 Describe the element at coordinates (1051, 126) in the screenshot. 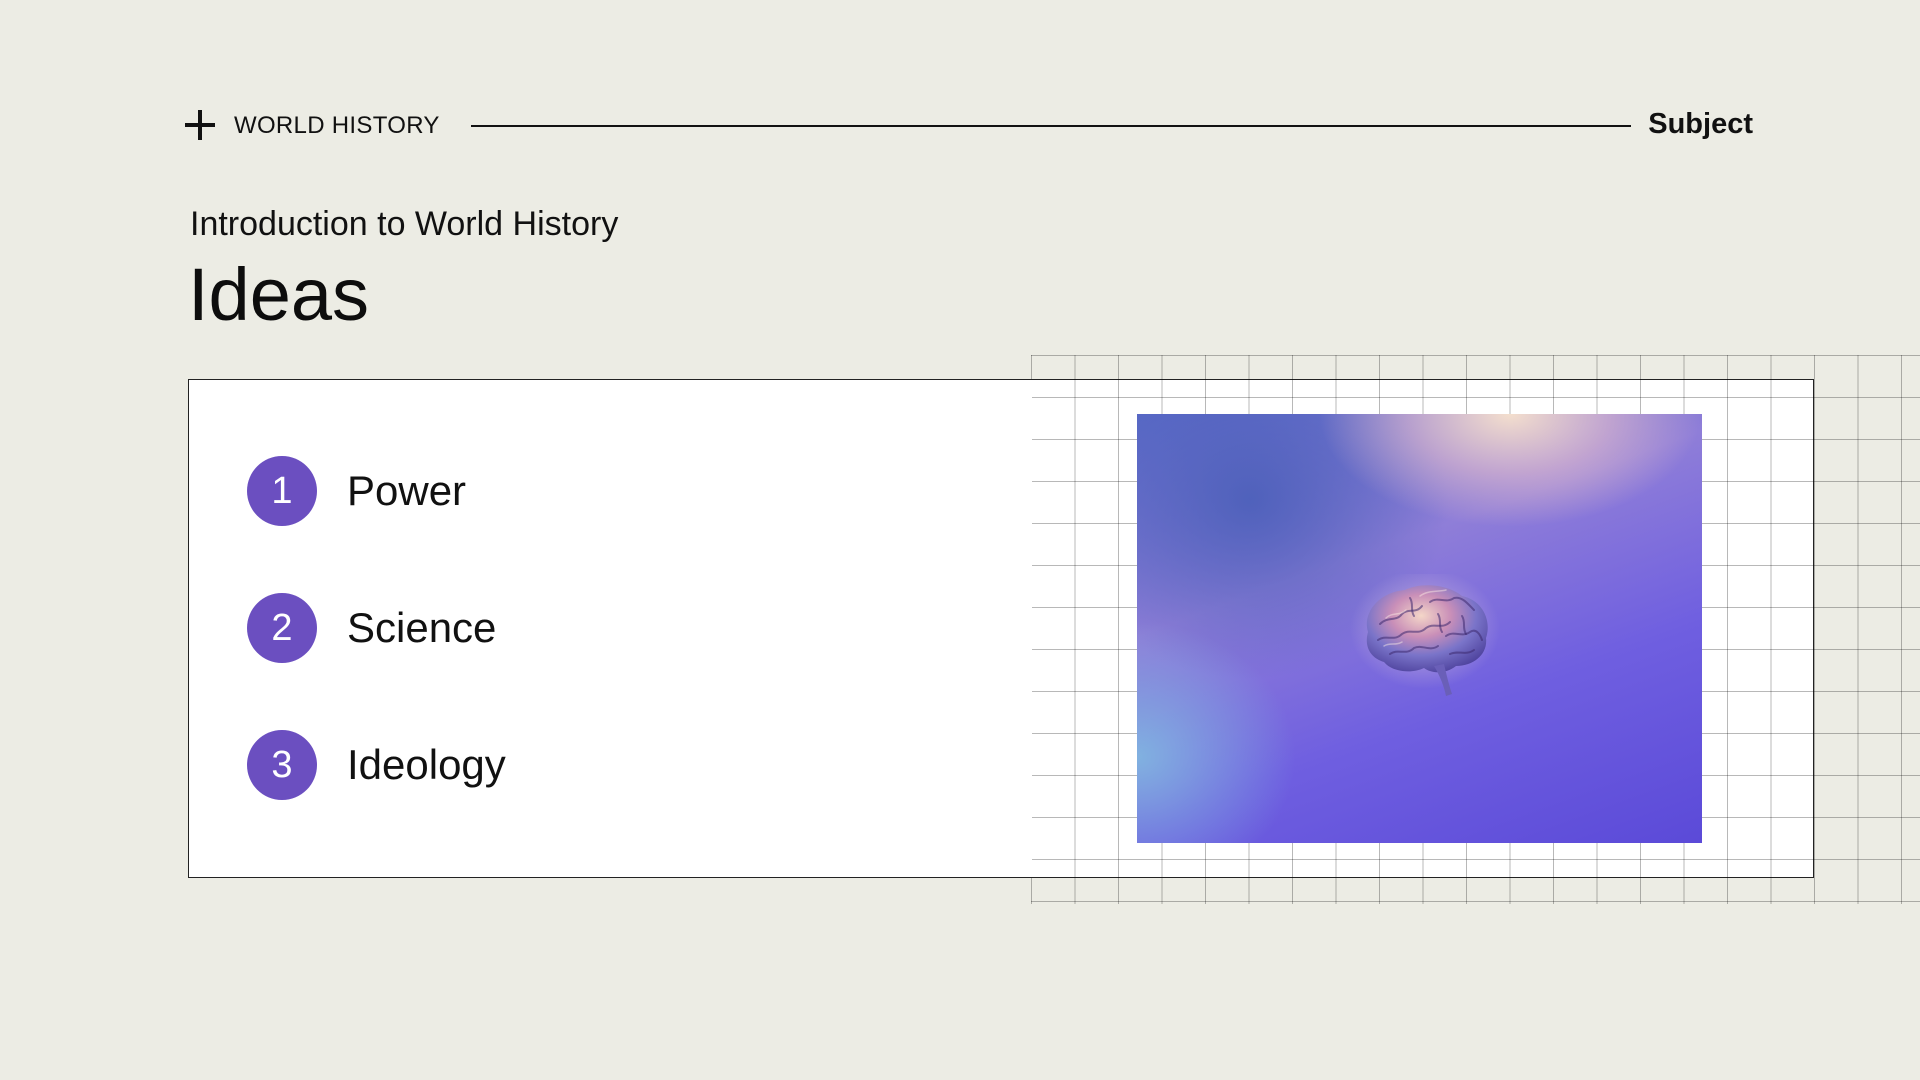

I see `header-divider` at that location.